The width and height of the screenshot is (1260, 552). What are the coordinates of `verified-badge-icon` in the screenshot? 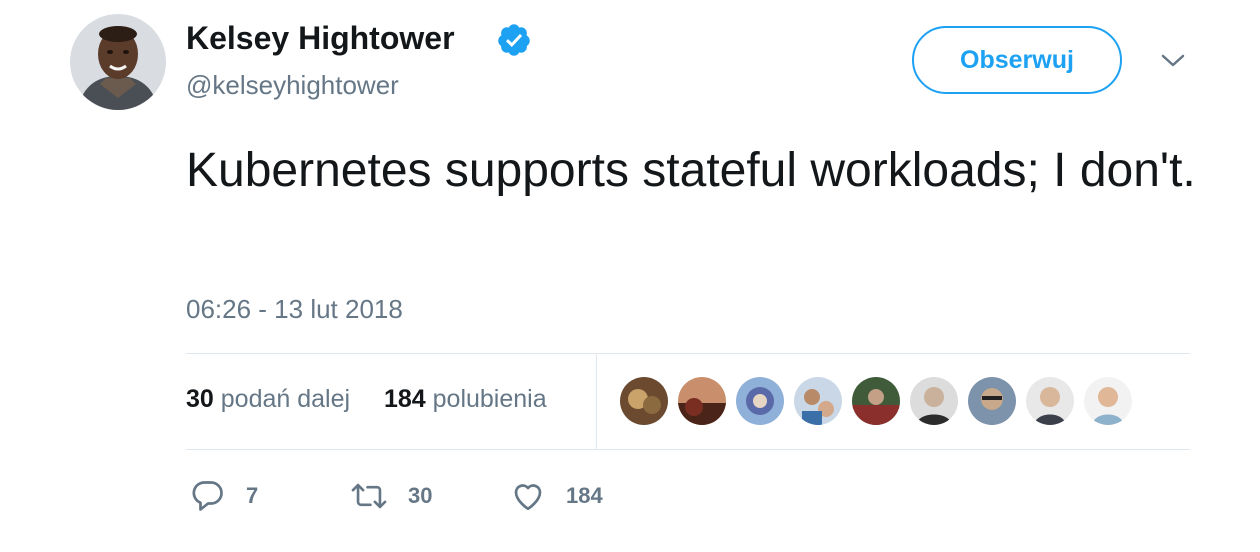 It's located at (514, 40).